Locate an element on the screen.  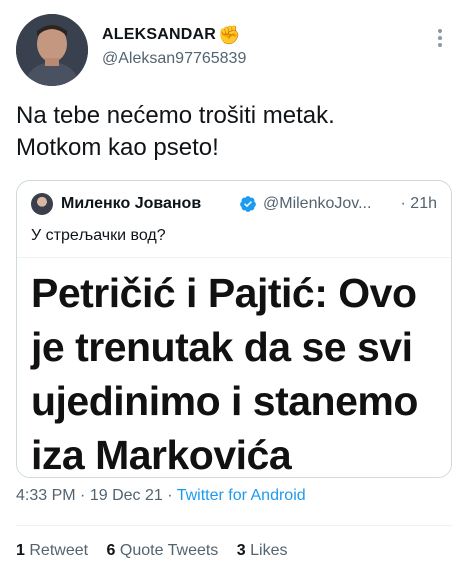
quote-tweets-count: 6 is located at coordinates (111, 550).